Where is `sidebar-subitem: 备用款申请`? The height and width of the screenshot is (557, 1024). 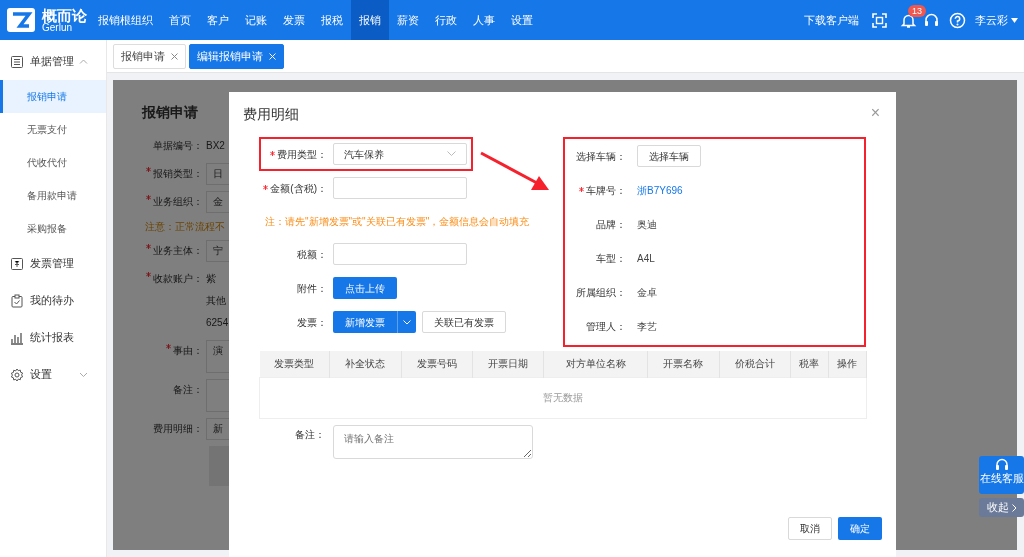 sidebar-subitem: 备用款申请 is located at coordinates (53, 195).